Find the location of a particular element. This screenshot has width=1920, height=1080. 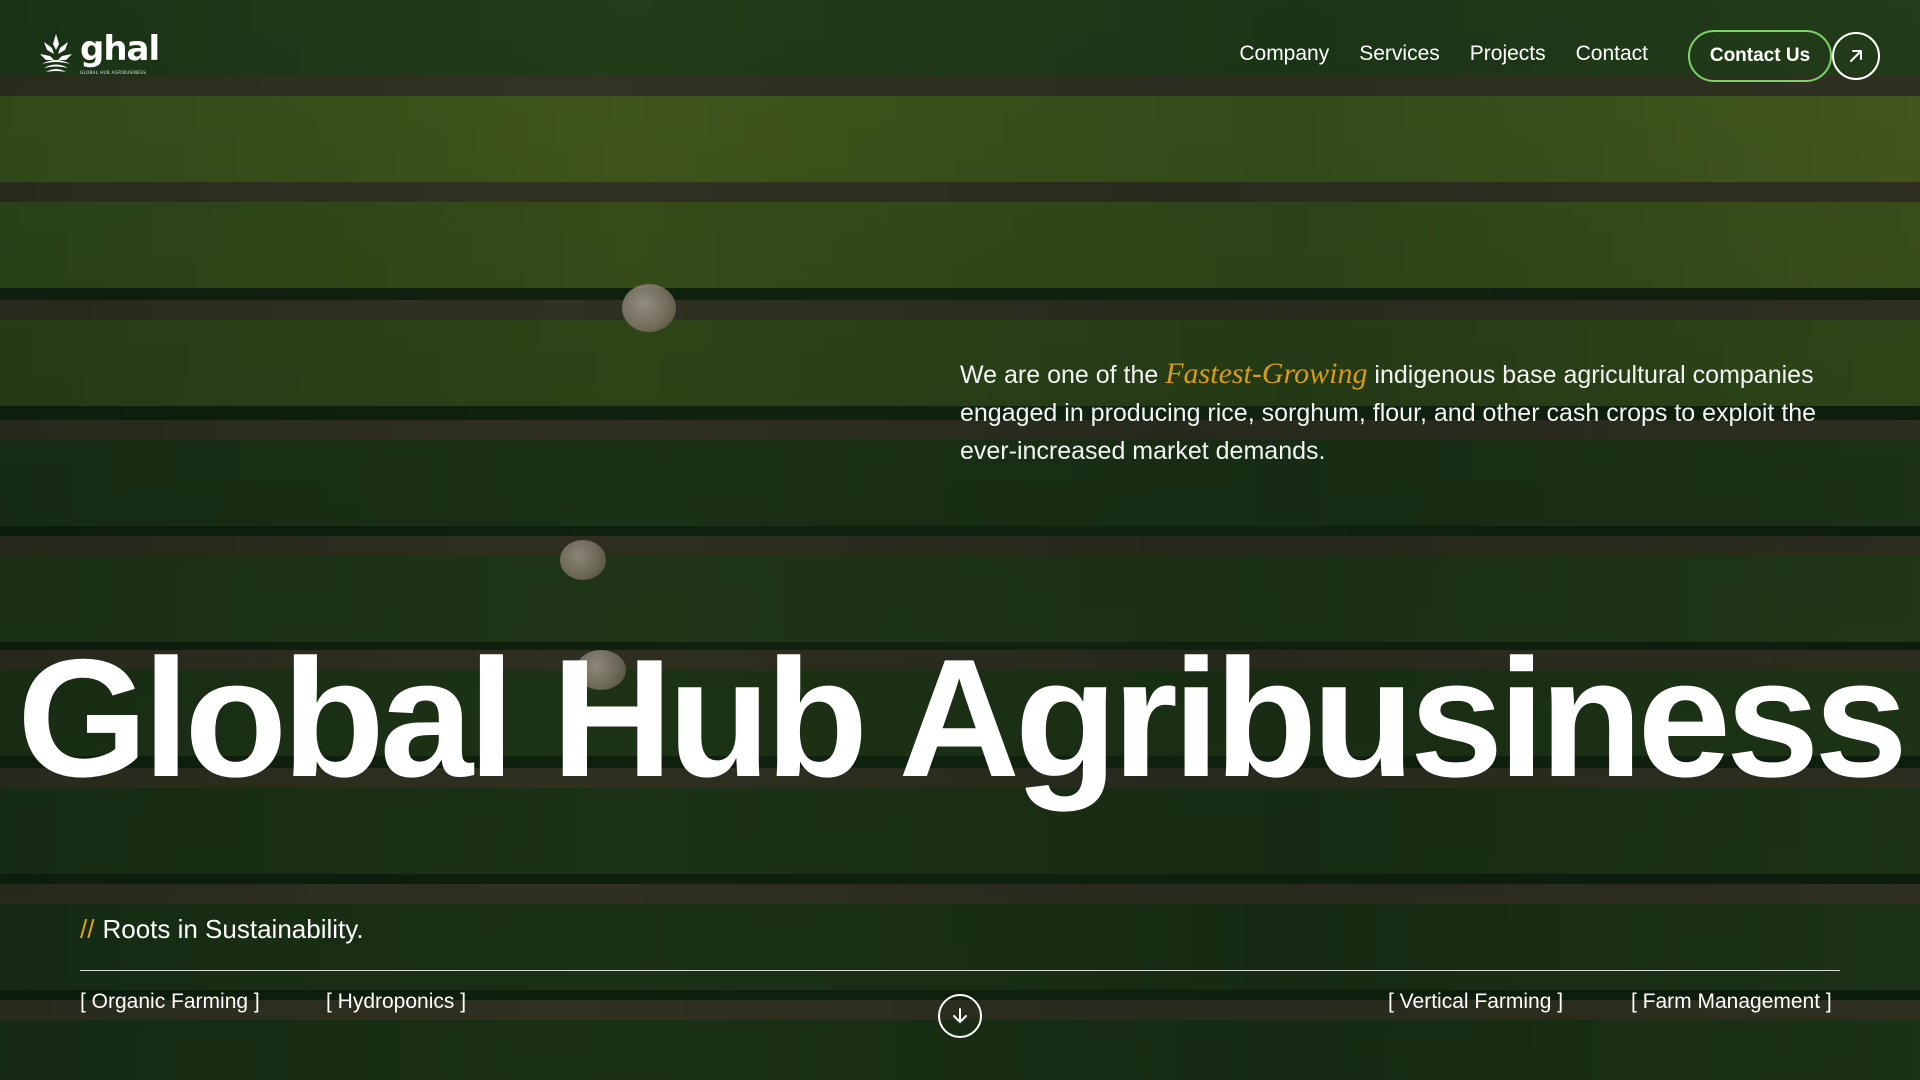

arrow-down-icon is located at coordinates (960, 1015).